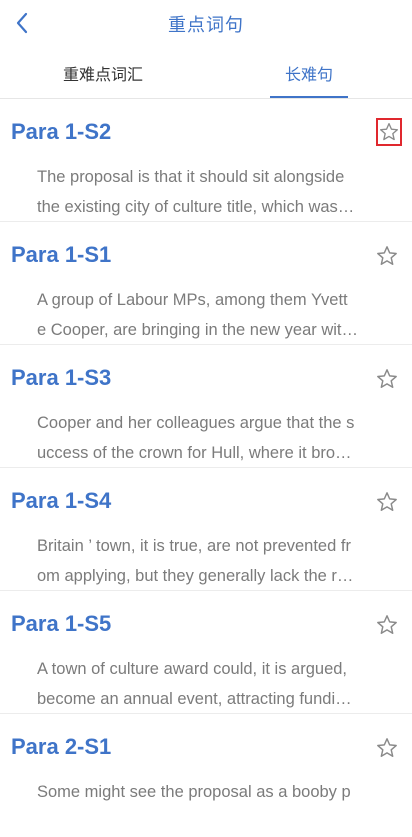 Image resolution: width=412 pixels, height=837 pixels. I want to click on tab-key-vocabulary: 重难点词汇, so click(103, 73).